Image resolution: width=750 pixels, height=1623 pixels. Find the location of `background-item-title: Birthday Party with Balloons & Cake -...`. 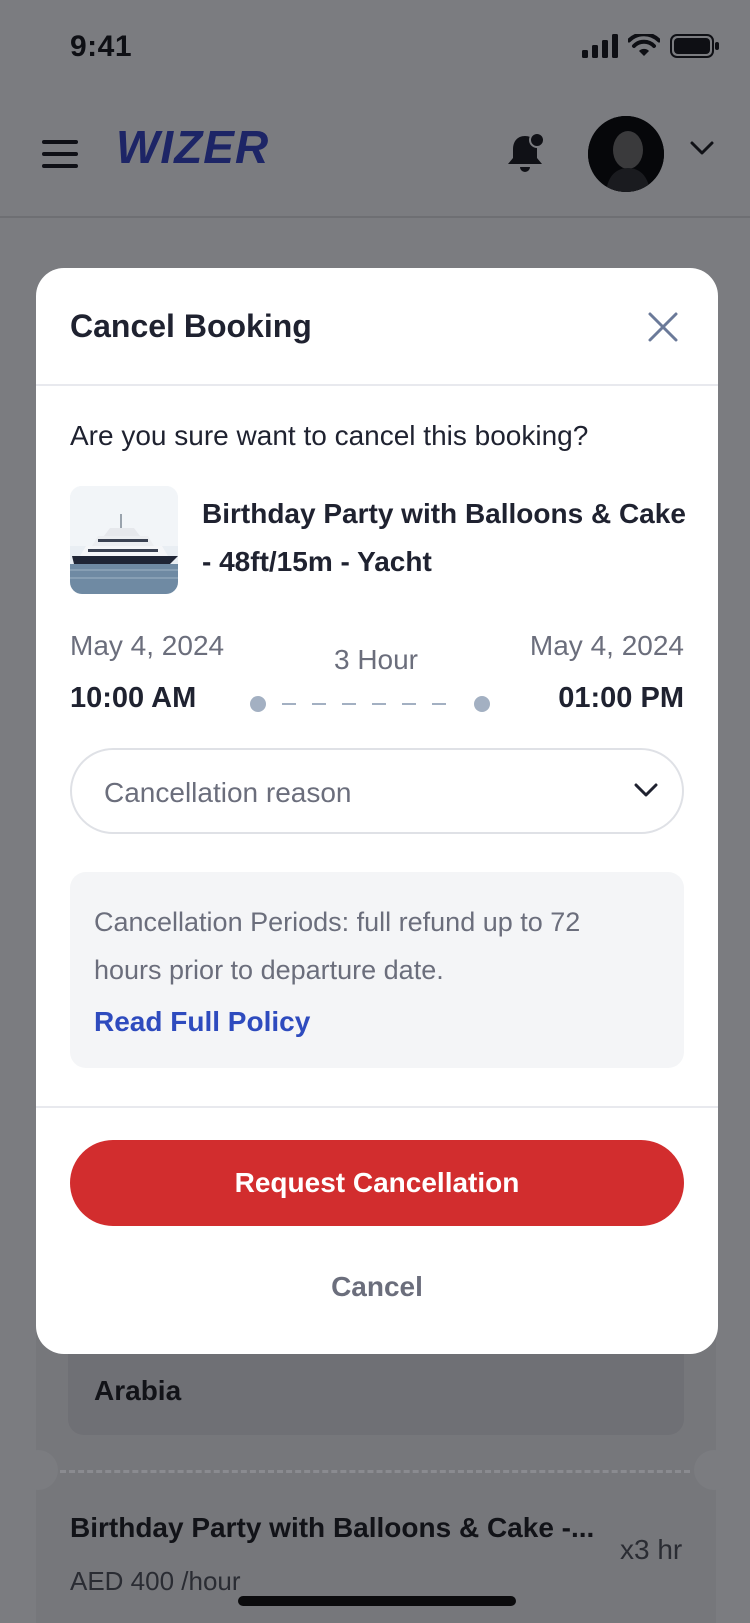

background-item-title: Birthday Party with Balloons & Cake -... is located at coordinates (332, 1527).